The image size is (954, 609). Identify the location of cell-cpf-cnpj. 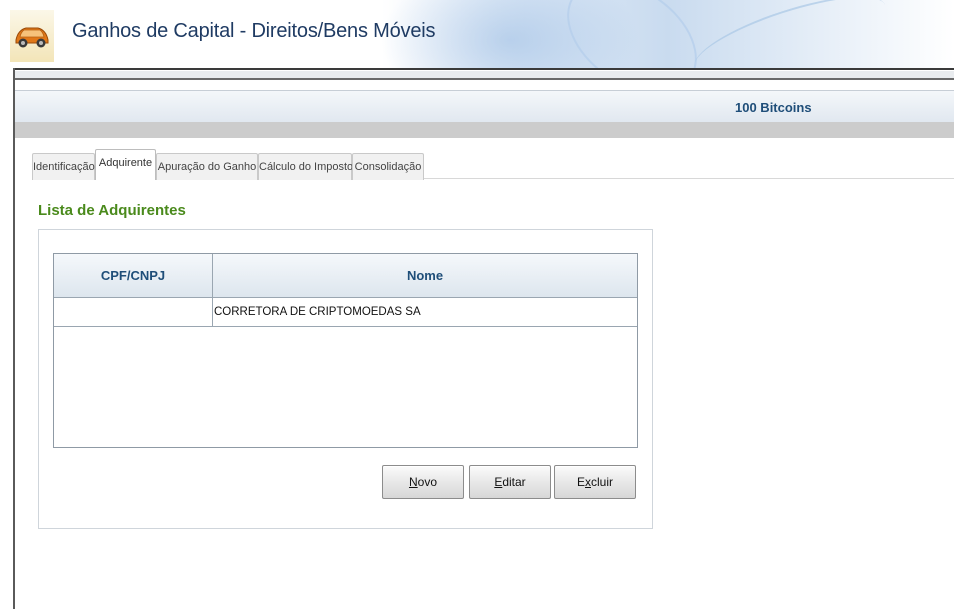
(133, 312).